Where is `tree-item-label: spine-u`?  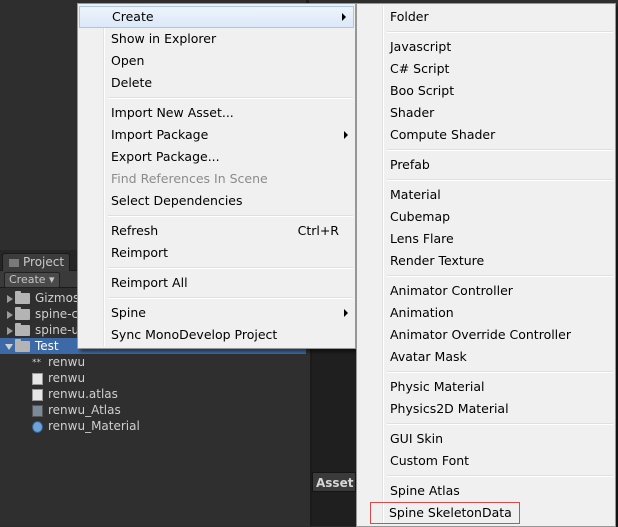
tree-item-label: spine-u is located at coordinates (57, 330).